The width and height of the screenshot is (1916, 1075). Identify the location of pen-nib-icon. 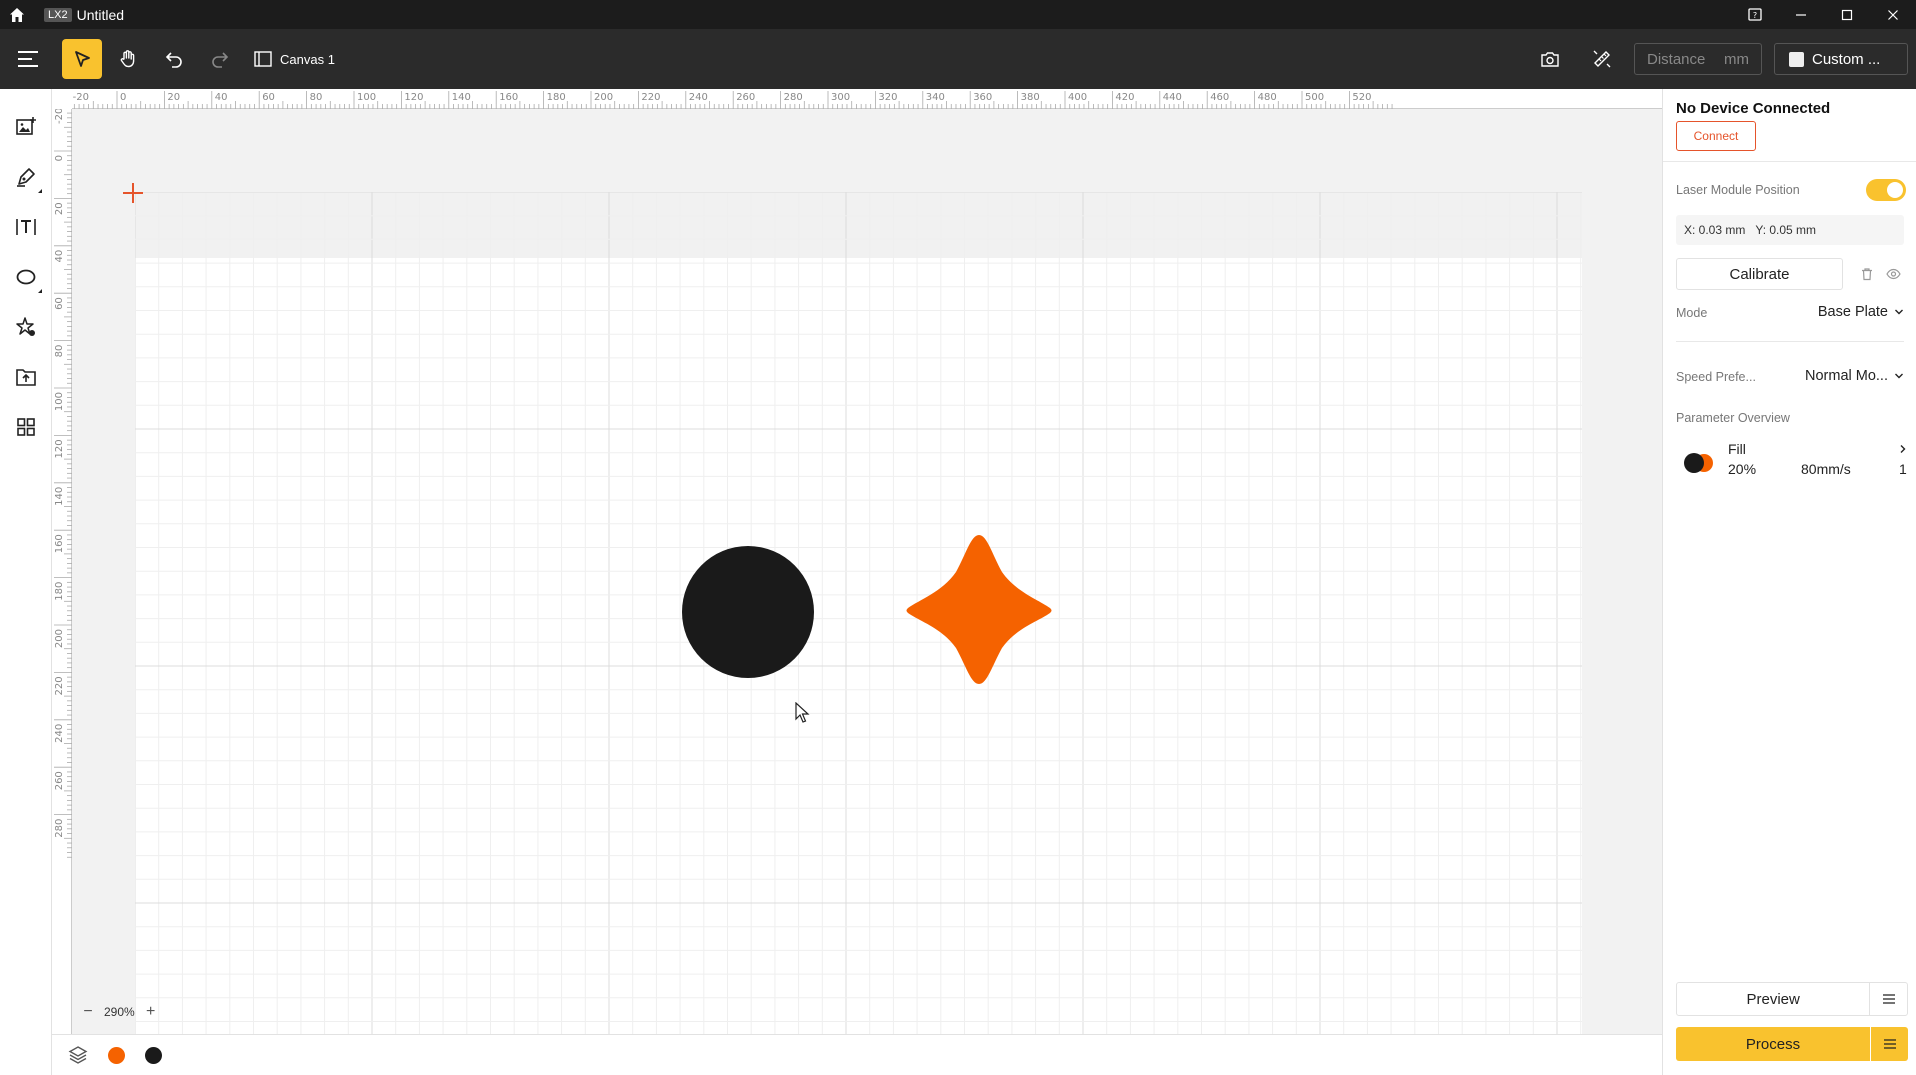
(25, 177).